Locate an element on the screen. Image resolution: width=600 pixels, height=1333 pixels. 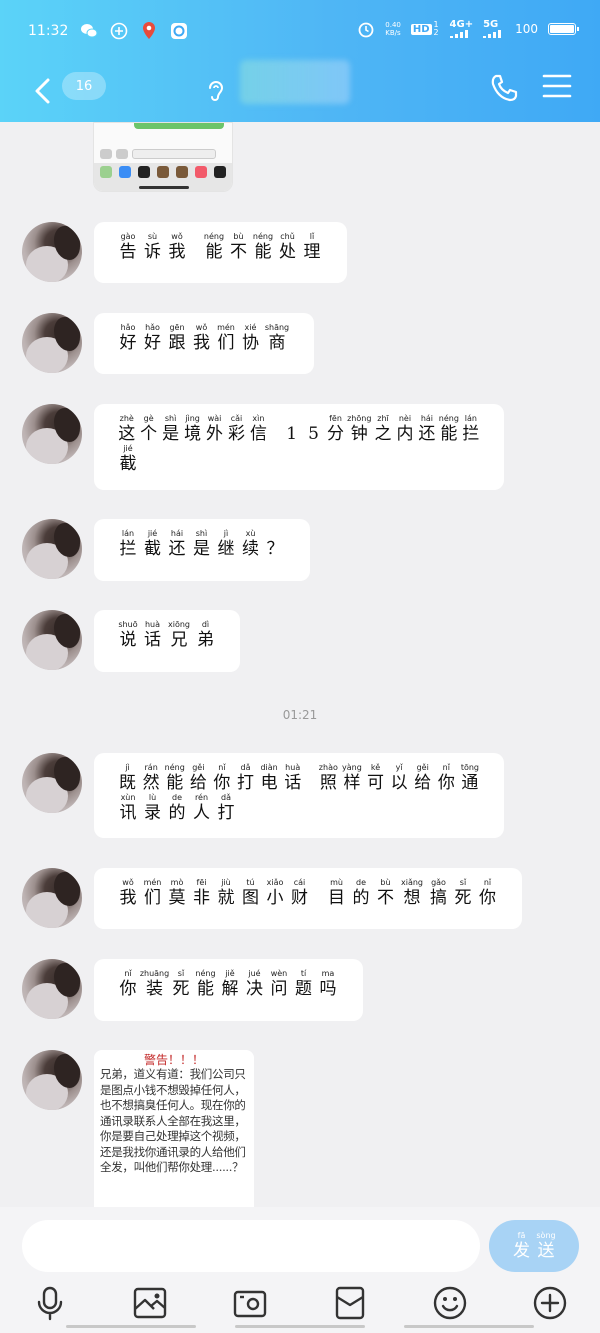
hanzi: 能 is located at coordinates (214, 252).